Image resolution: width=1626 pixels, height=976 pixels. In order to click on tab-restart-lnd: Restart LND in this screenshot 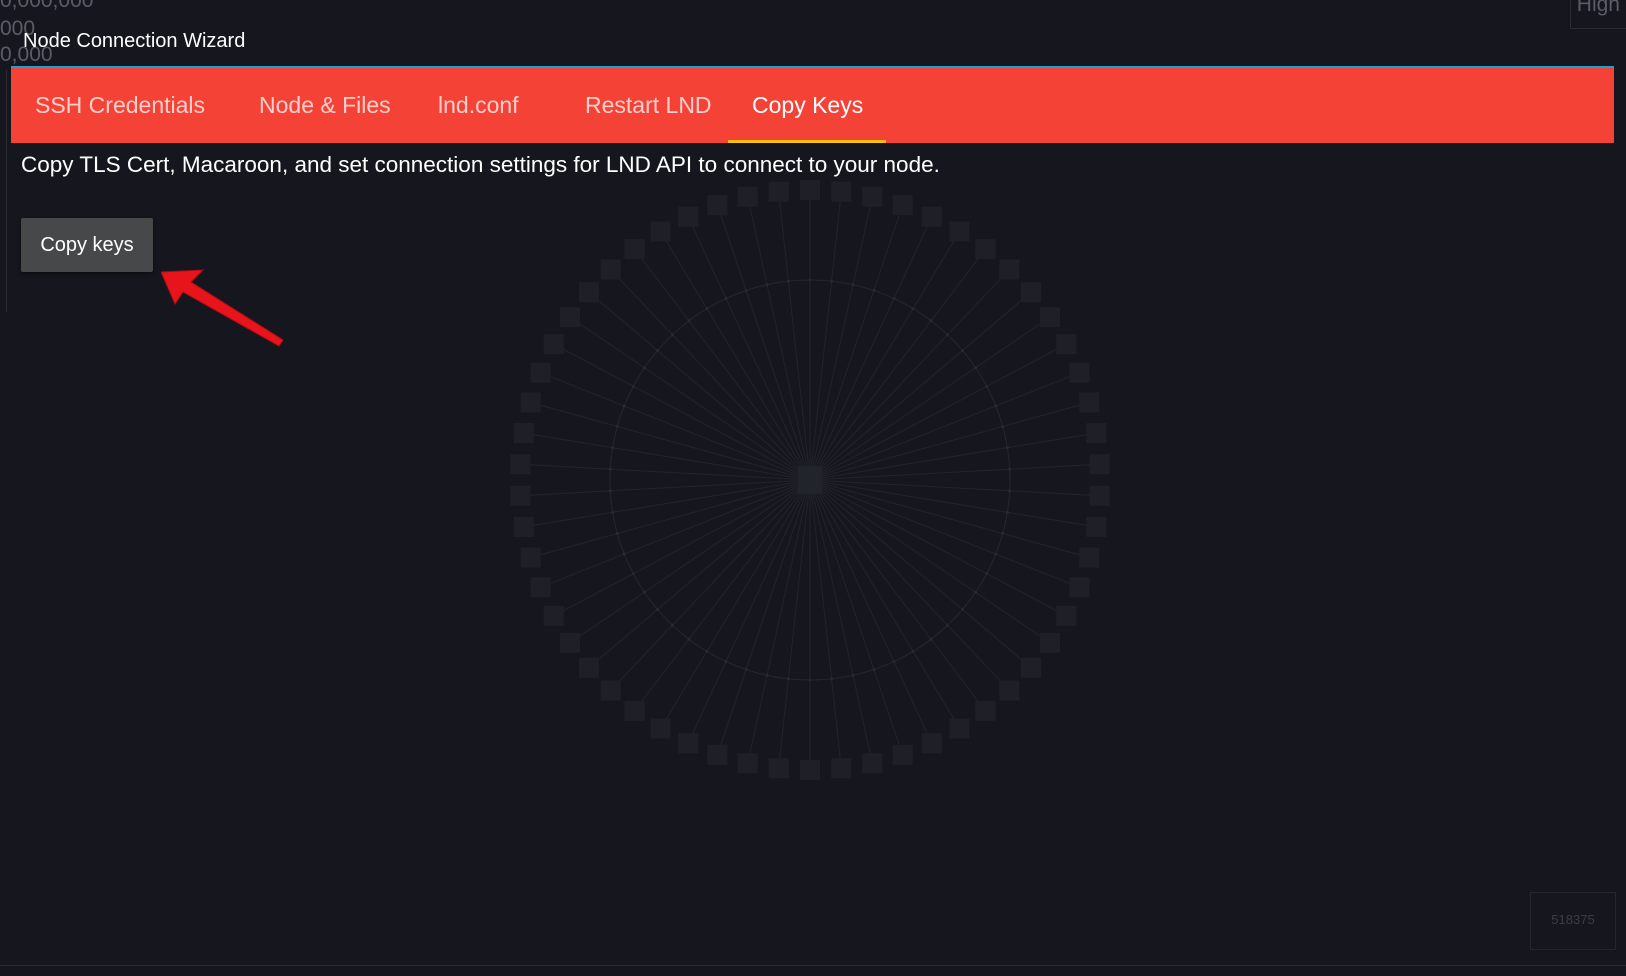, I will do `click(648, 105)`.